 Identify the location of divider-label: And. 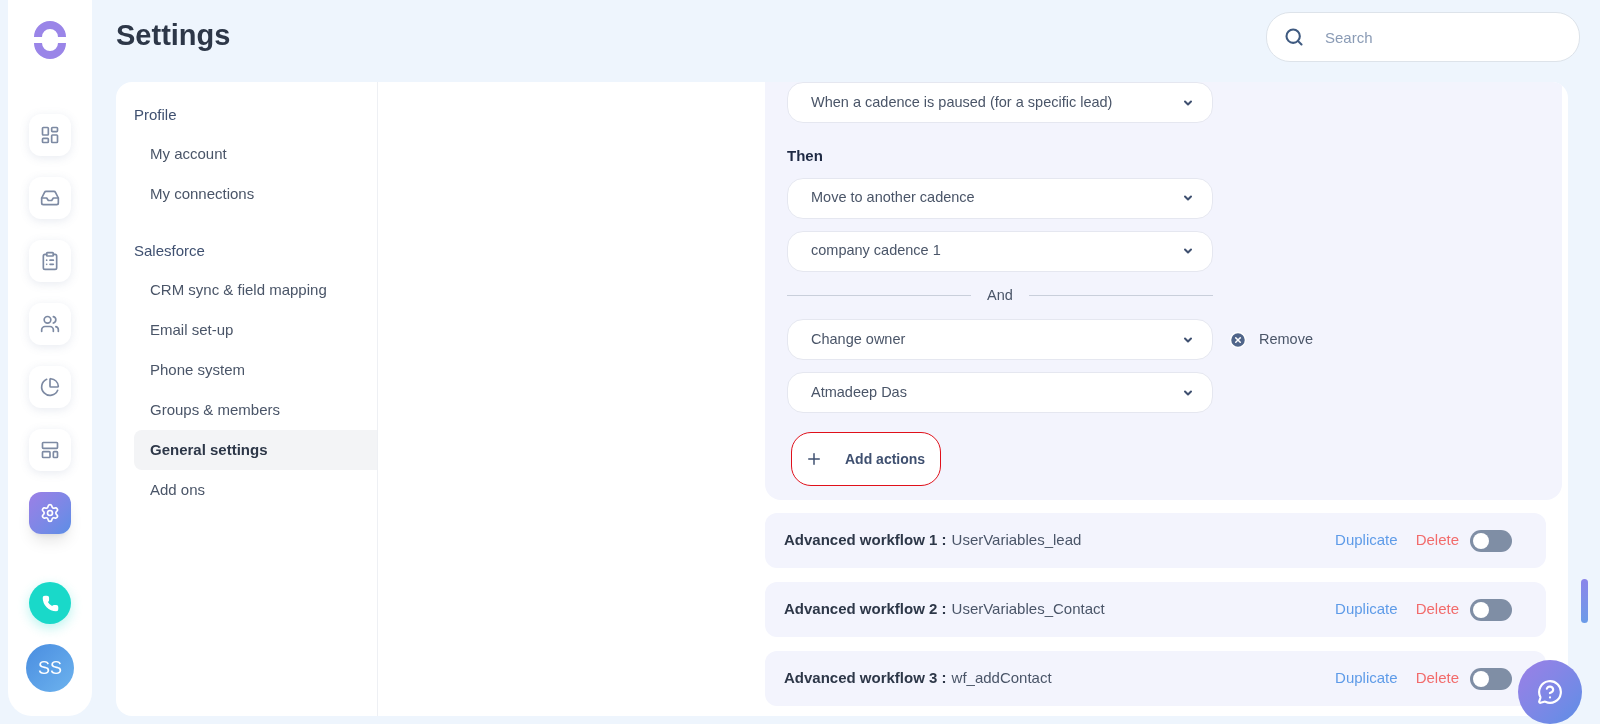
(1000, 295).